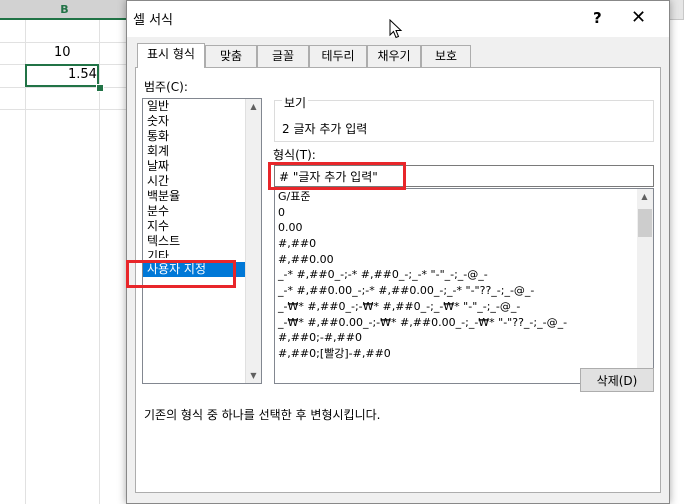 The width and height of the screenshot is (684, 504). Describe the element at coordinates (446, 56) in the screenshot. I see `tab-protection: 보호` at that location.